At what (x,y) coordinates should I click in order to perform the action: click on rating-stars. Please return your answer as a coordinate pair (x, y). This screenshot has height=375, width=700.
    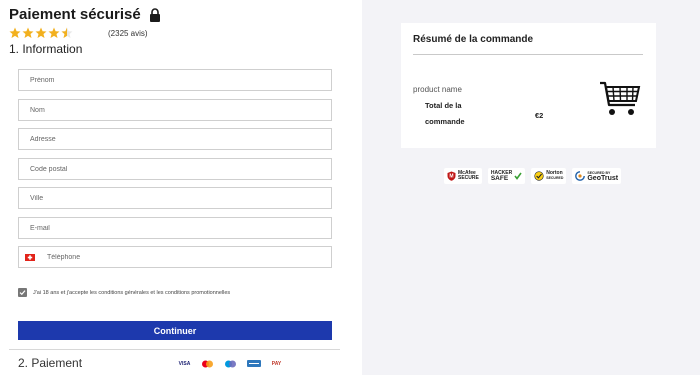
    Looking at the image, I should click on (41, 33).